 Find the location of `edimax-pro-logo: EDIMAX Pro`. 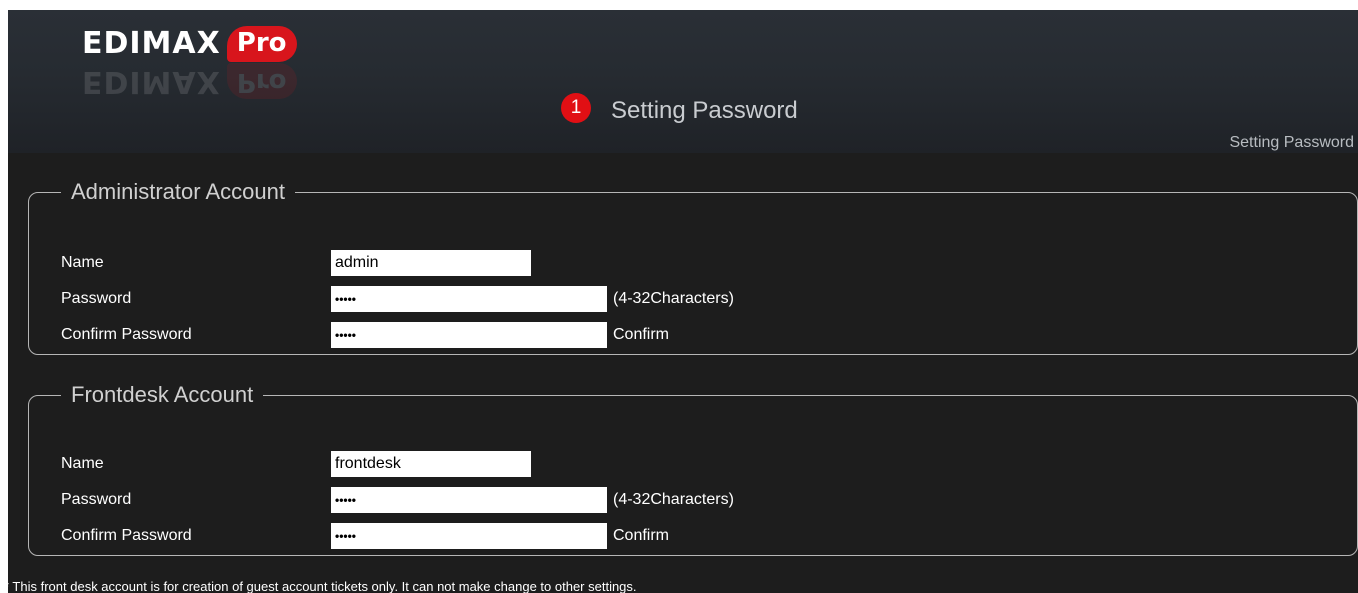

edimax-pro-logo: EDIMAX Pro is located at coordinates (189, 44).